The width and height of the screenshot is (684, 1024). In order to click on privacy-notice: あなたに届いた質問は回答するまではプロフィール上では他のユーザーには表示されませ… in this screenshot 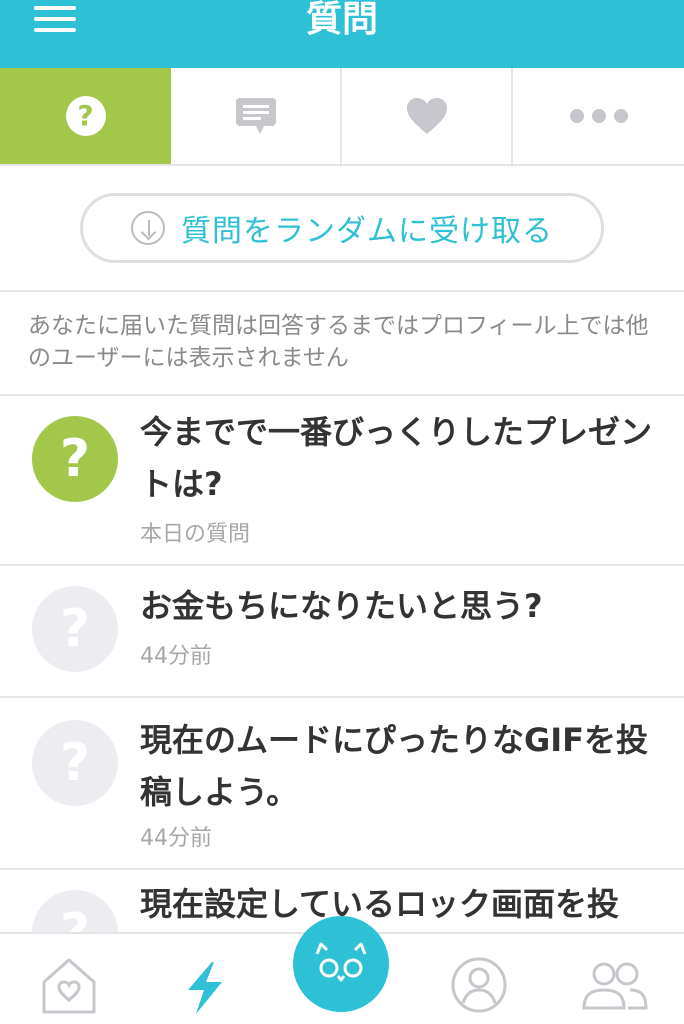, I will do `click(342, 344)`.